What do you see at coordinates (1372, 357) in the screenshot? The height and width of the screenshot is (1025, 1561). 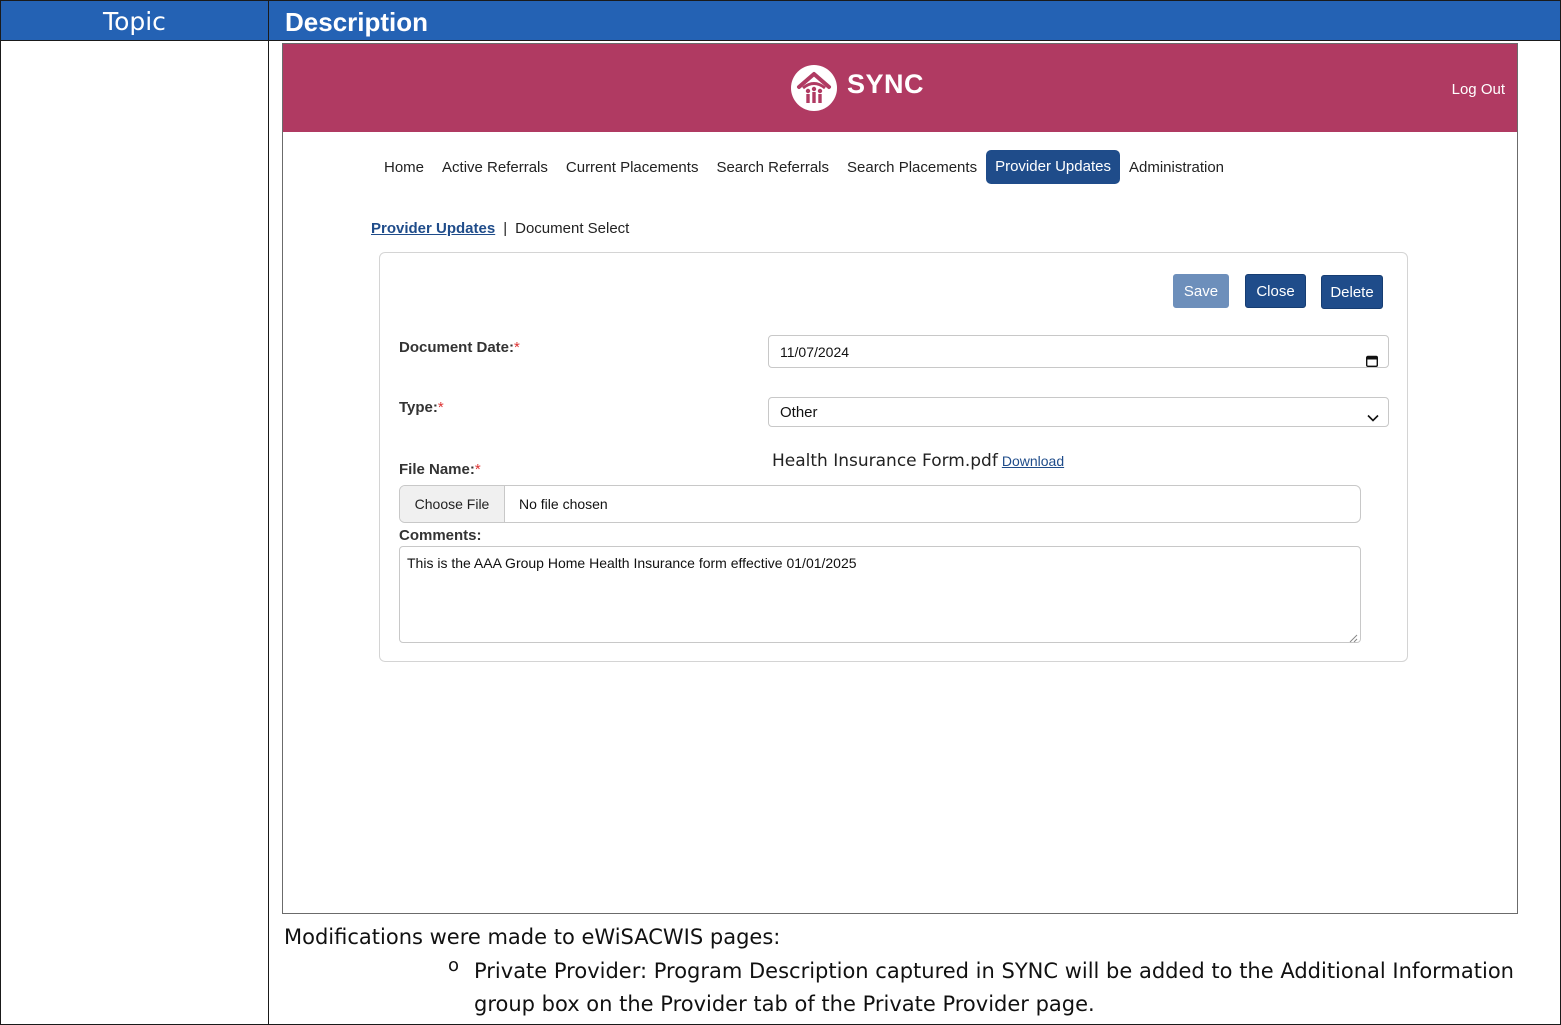 I see `calendar-icon` at bounding box center [1372, 357].